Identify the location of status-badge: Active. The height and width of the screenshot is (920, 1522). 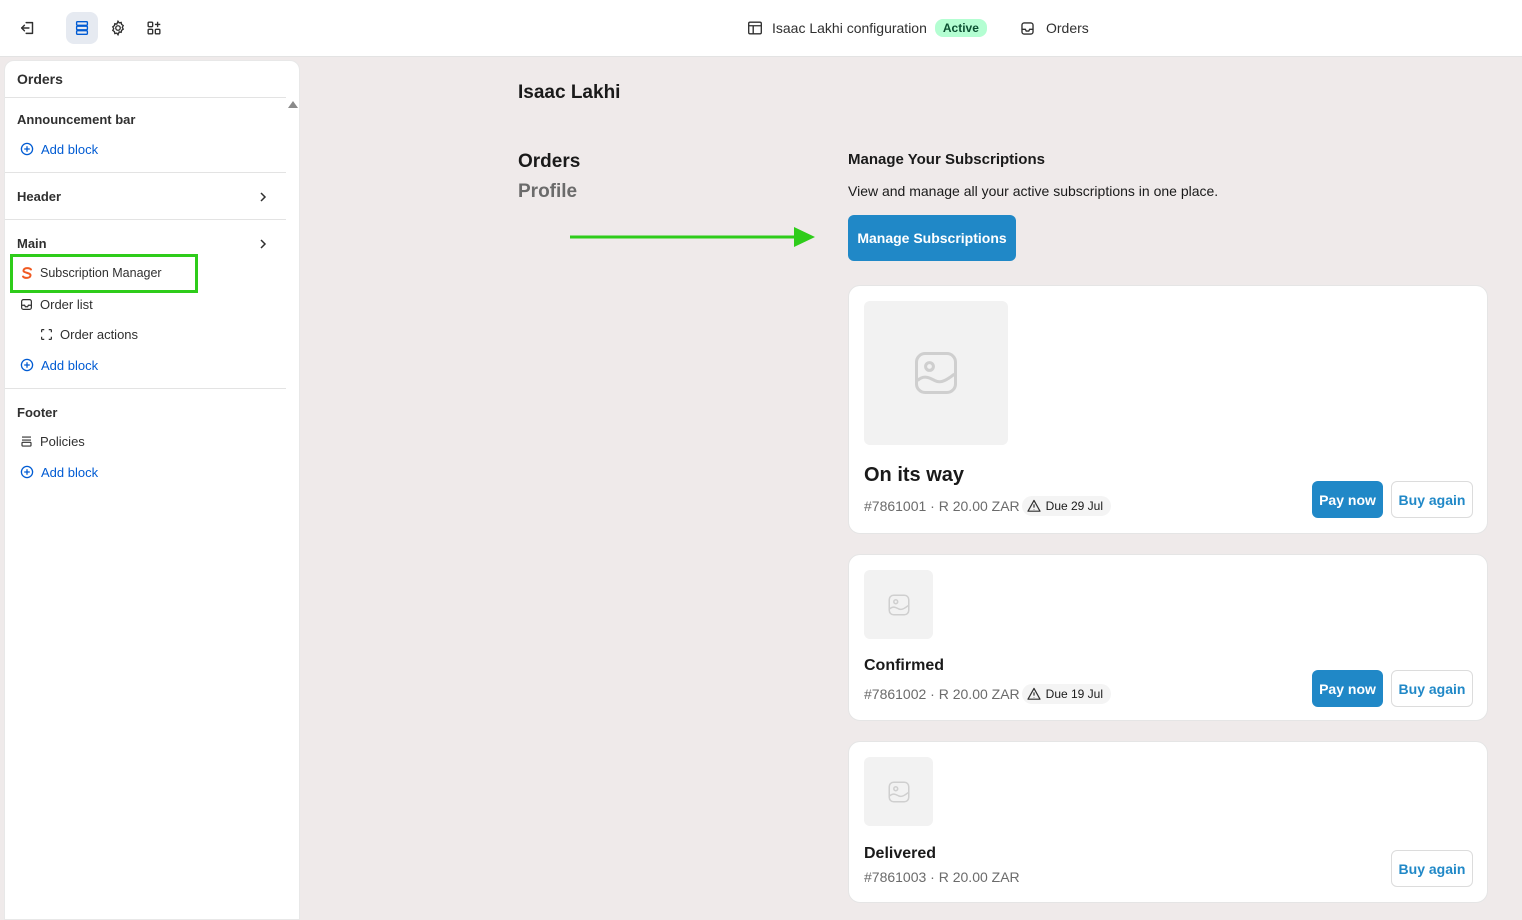
(960, 28).